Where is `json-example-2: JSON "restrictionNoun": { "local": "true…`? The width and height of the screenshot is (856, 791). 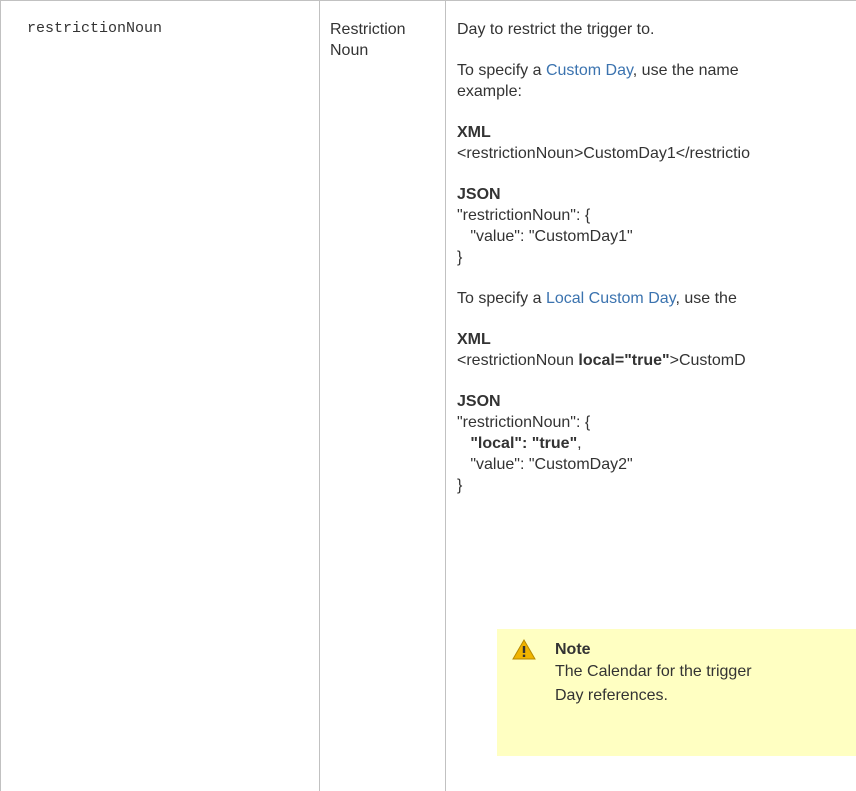
json-example-2: JSON "restrictionNoun": { "local": "true… is located at coordinates (545, 443).